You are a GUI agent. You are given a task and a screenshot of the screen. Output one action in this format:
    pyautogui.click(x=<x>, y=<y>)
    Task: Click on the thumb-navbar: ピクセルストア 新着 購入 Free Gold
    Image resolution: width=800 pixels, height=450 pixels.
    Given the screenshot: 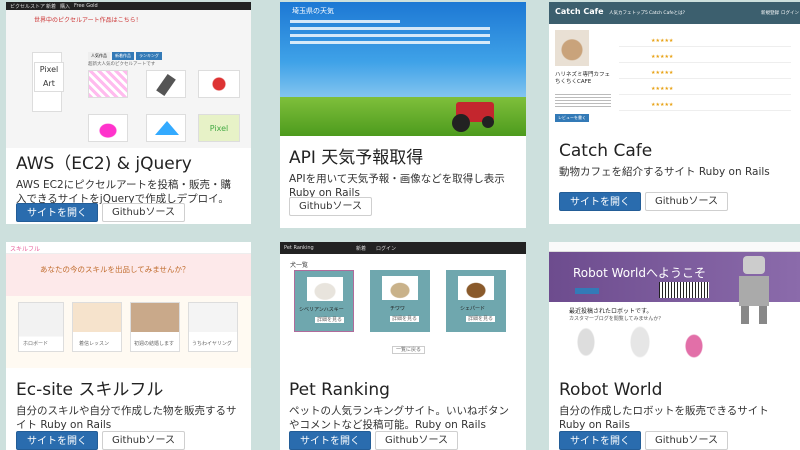 What is the action you would take?
    pyautogui.click(x=128, y=6)
    